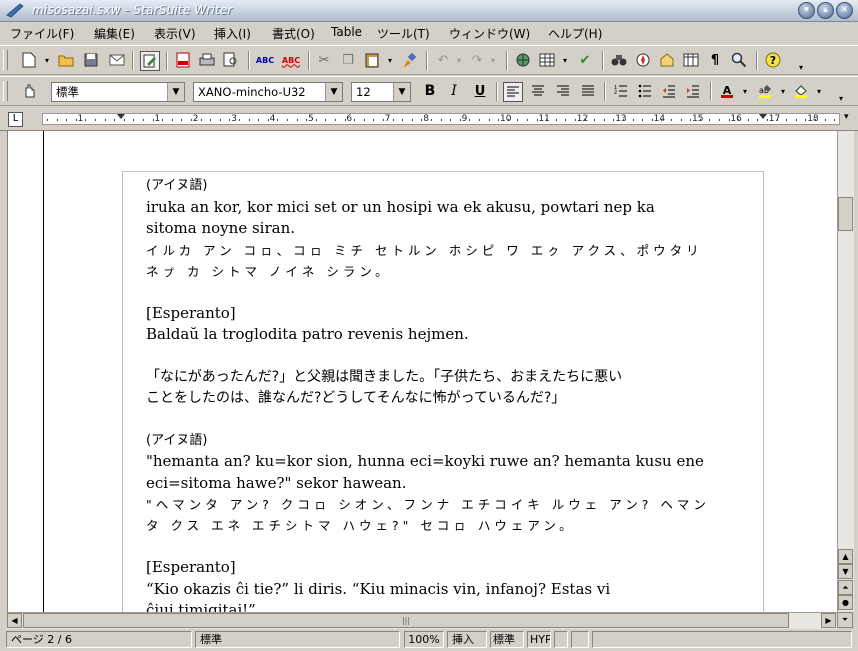 The width and height of the screenshot is (858, 651). Describe the element at coordinates (121, 116) in the screenshot. I see `left-indent-marker` at that location.